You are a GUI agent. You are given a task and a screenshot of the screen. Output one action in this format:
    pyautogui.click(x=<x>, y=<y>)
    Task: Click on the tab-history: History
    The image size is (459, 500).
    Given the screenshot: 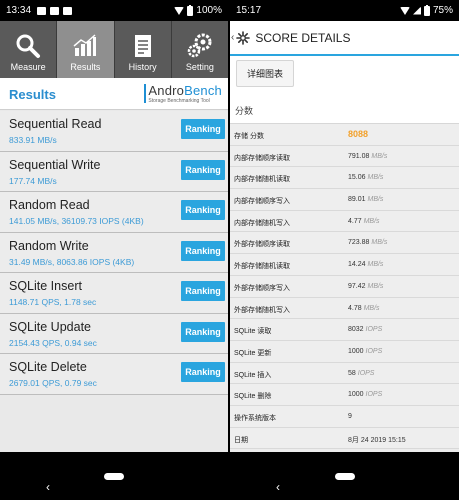 What is the action you would take?
    pyautogui.click(x=143, y=49)
    